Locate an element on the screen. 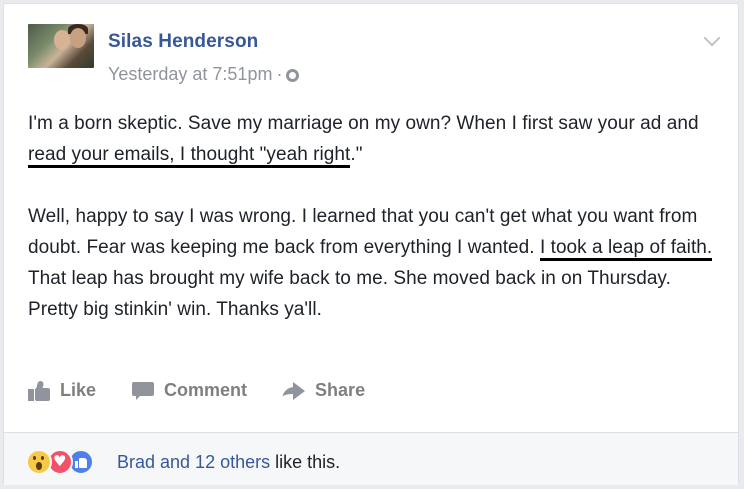 The width and height of the screenshot is (744, 489). post-meta: Yesterday at 7:51pm · is located at coordinates (204, 74).